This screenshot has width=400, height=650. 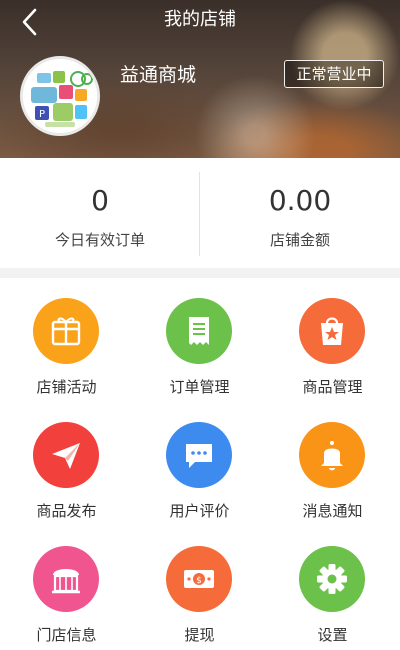 I want to click on svg-text: P, so click(x=42, y=114).